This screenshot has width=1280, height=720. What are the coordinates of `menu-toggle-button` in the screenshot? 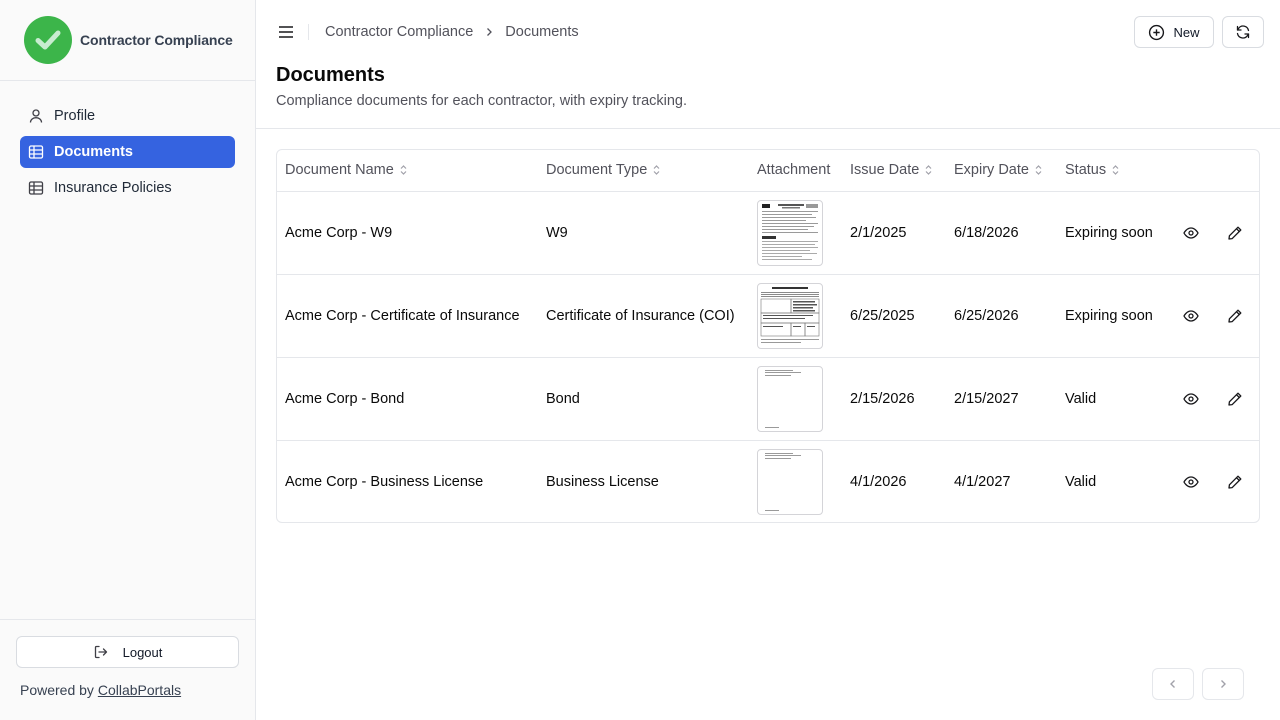 It's located at (286, 32).